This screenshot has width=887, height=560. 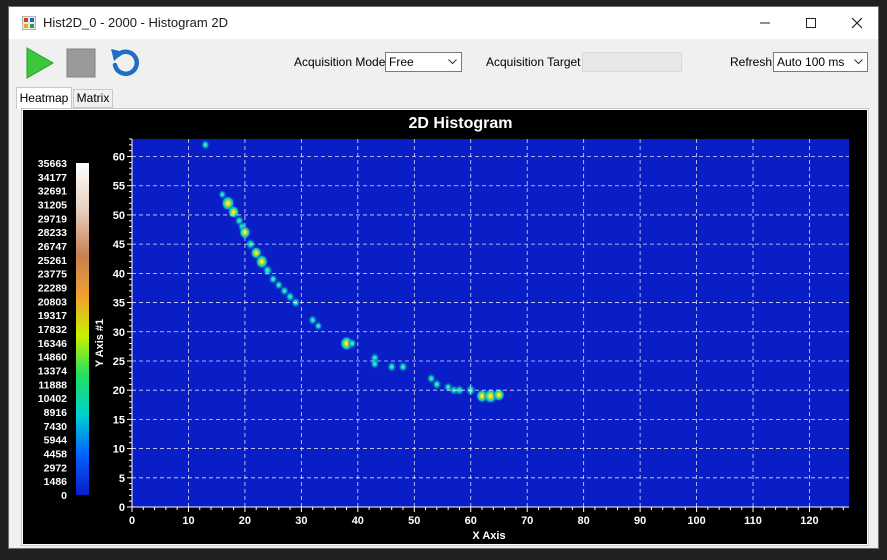 What do you see at coordinates (401, 62) in the screenshot?
I see `acquisition-mode-value: Free` at bounding box center [401, 62].